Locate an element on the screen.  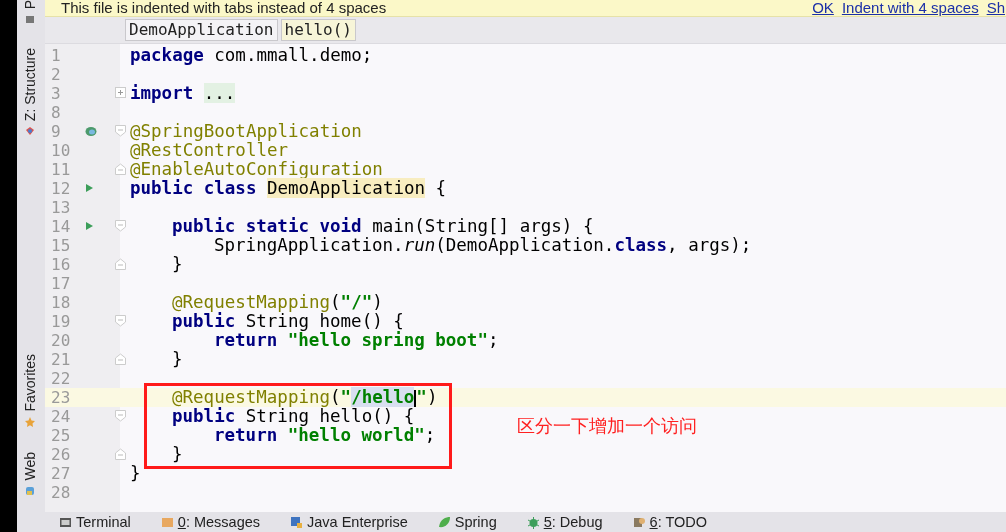
banner-link: Indent with 4 spaces is located at coordinates (910, 8).